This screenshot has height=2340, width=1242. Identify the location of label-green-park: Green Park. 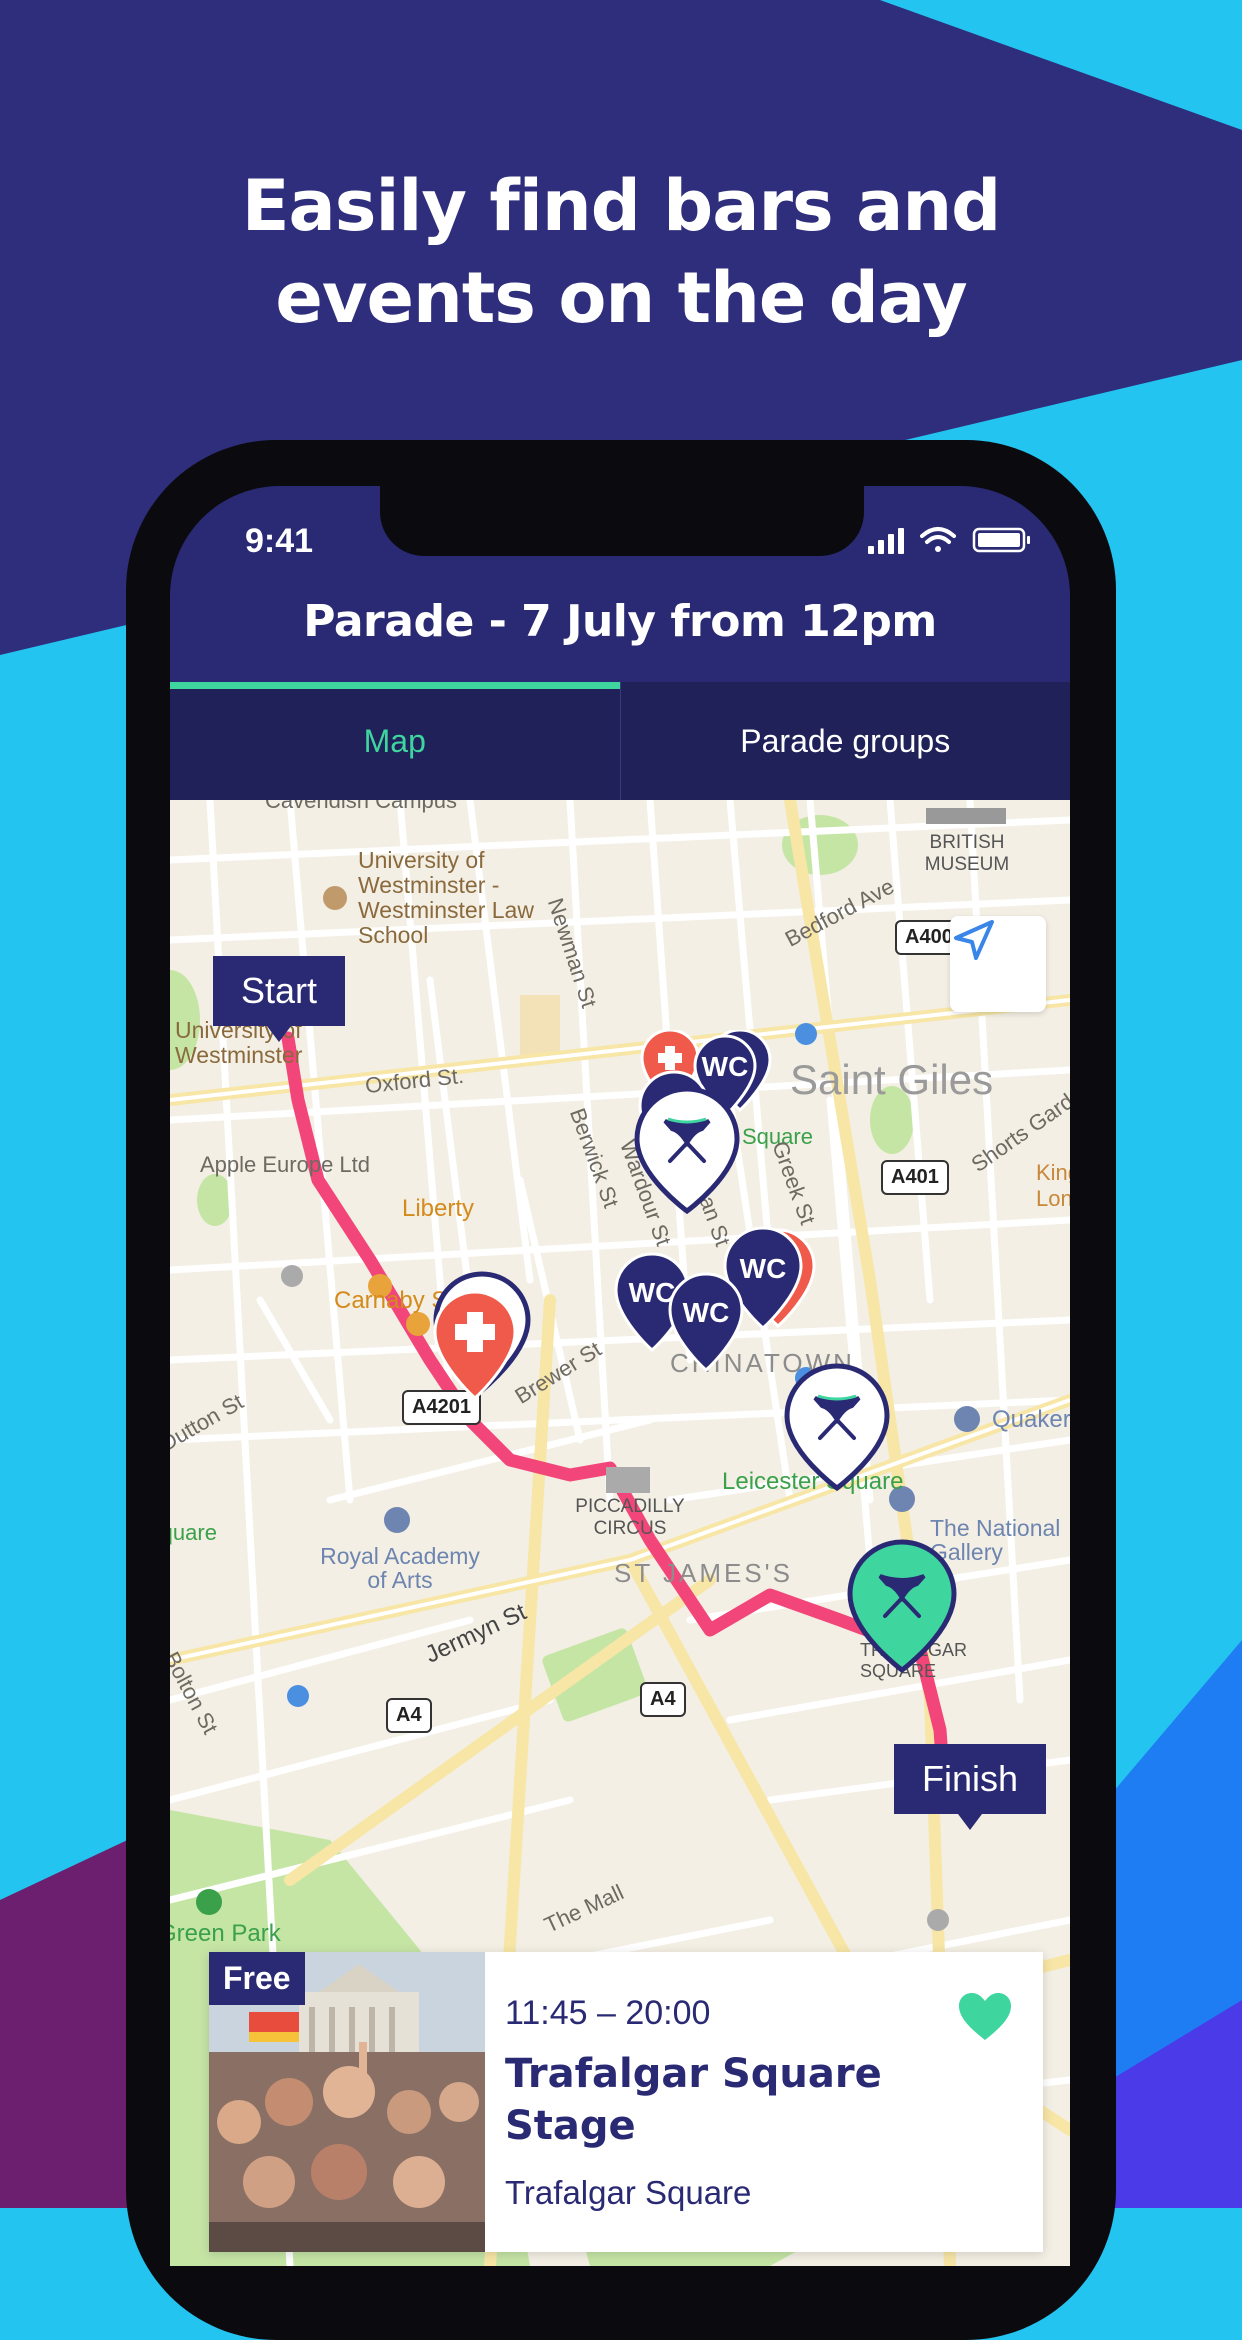
(225, 1933).